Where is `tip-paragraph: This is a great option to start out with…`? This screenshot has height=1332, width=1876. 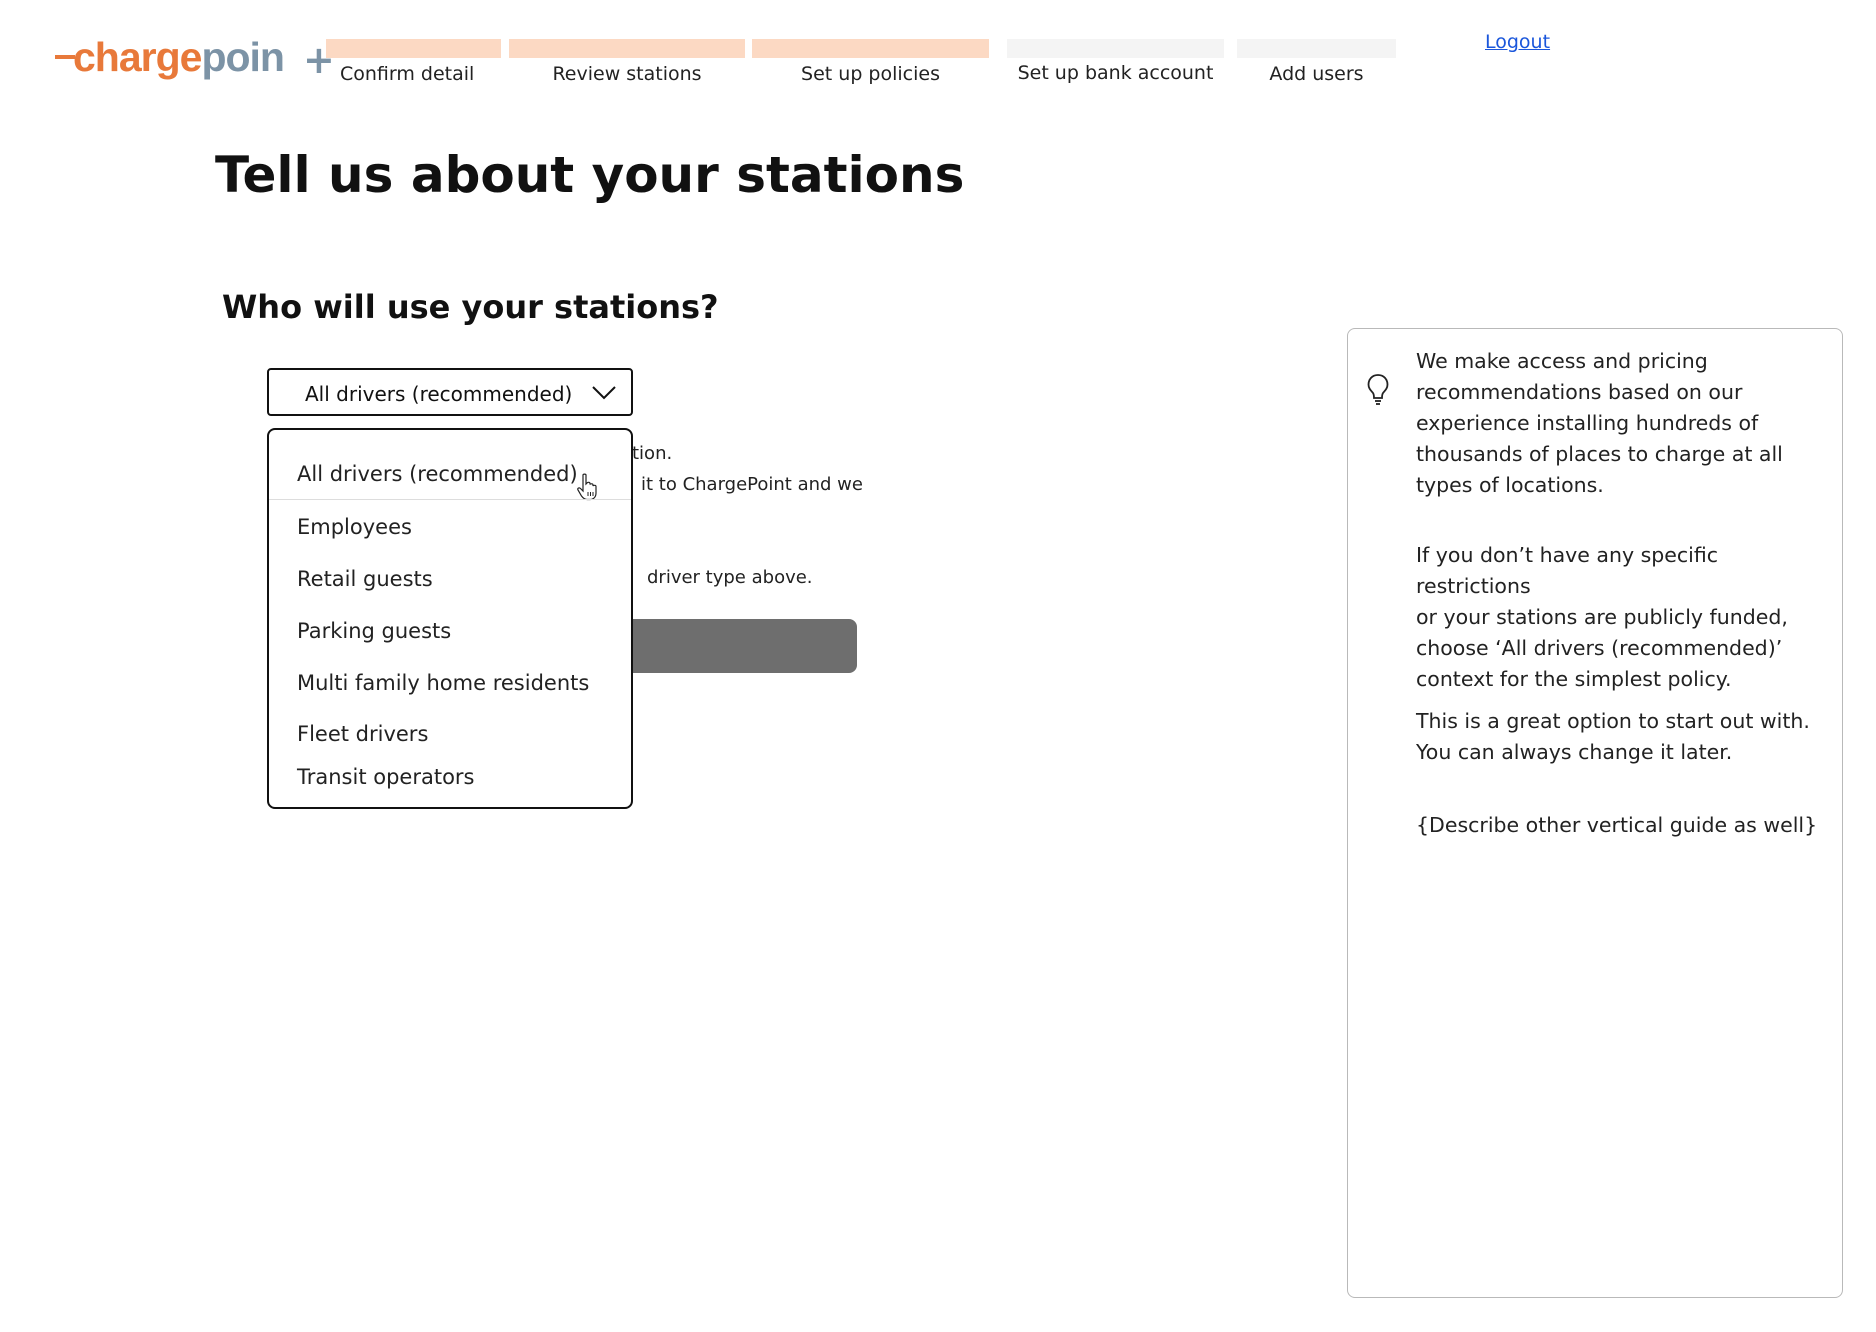 tip-paragraph: This is a great option to start out with… is located at coordinates (1613, 736).